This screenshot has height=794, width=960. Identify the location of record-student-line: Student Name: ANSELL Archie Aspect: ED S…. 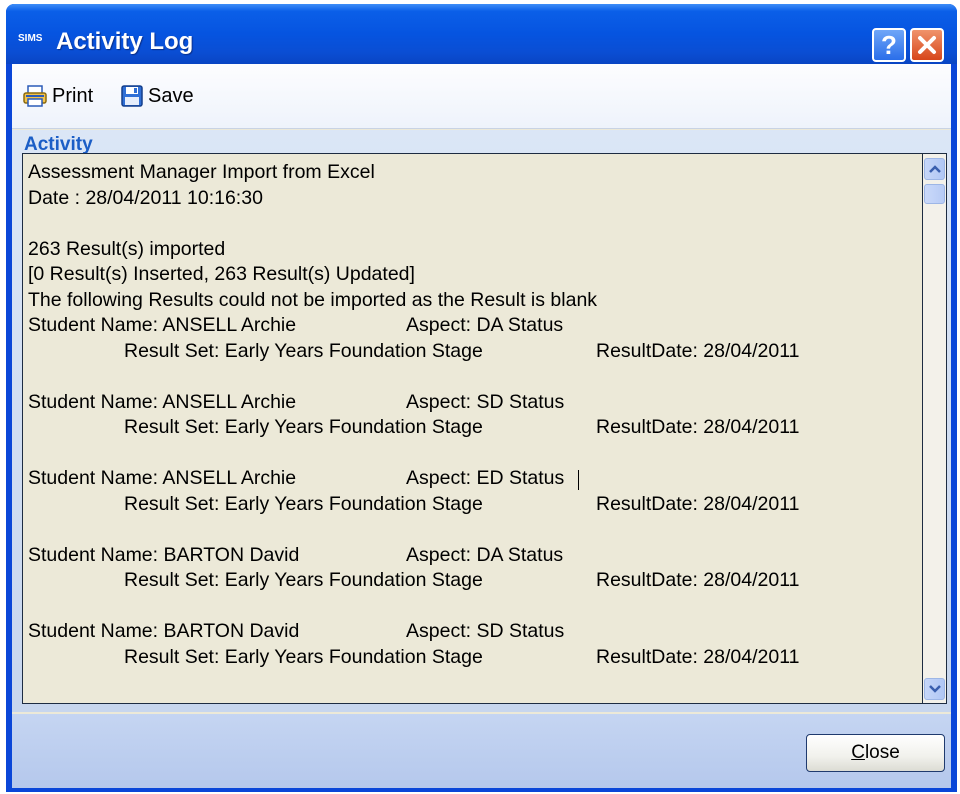
(468, 479).